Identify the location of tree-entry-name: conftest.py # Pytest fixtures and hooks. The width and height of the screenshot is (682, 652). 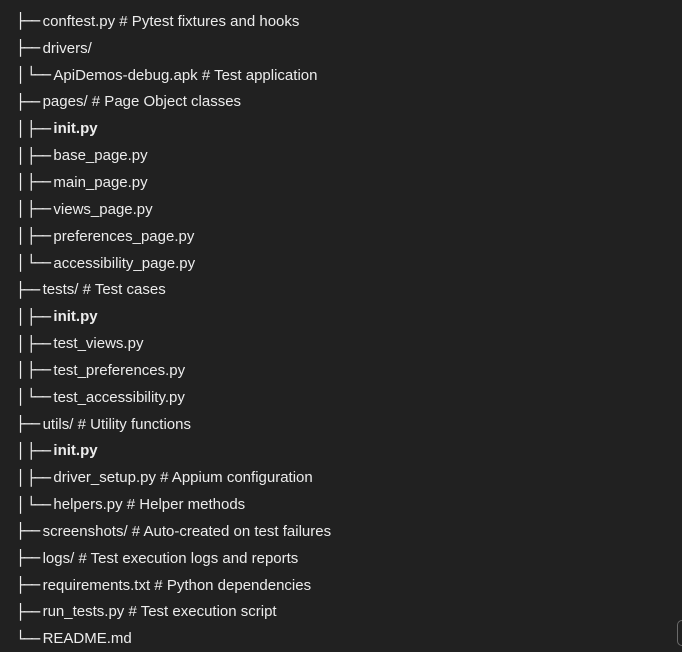
(171, 21).